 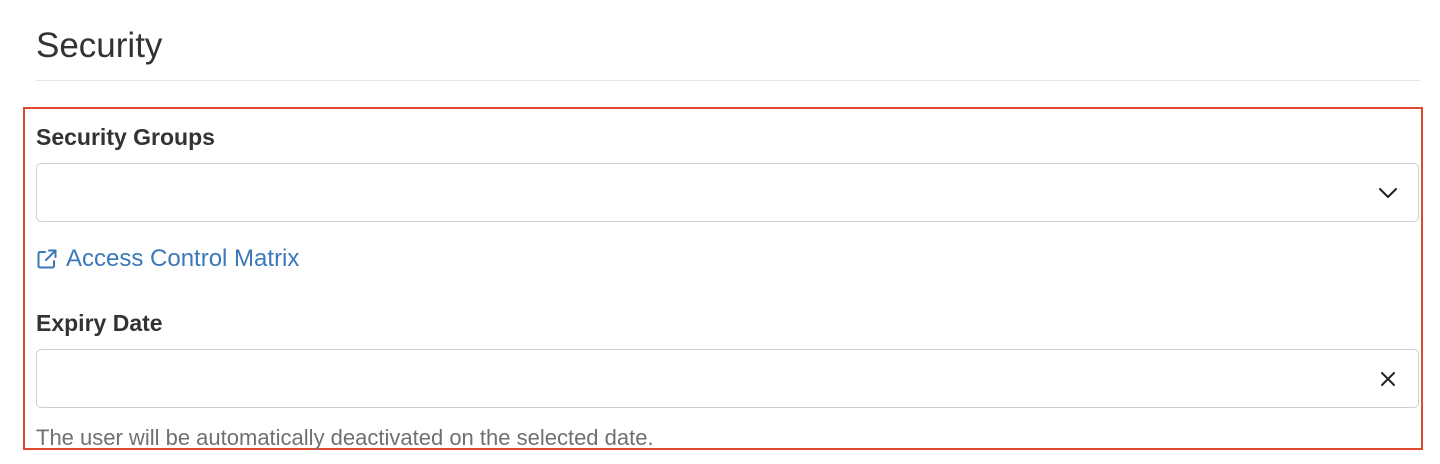 I want to click on security-groups-select, so click(x=727, y=192).